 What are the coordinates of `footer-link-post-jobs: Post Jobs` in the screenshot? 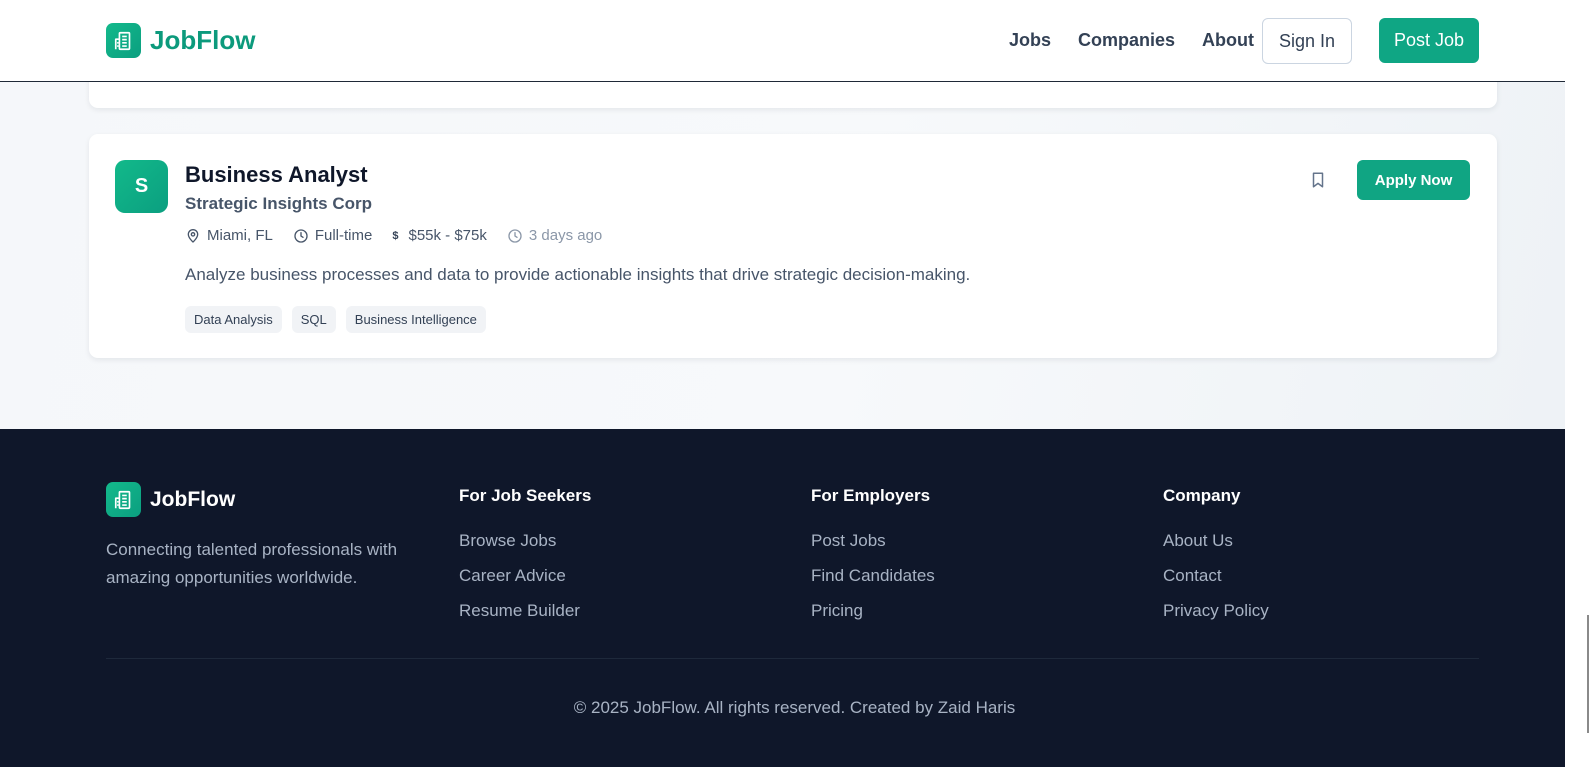 It's located at (873, 540).